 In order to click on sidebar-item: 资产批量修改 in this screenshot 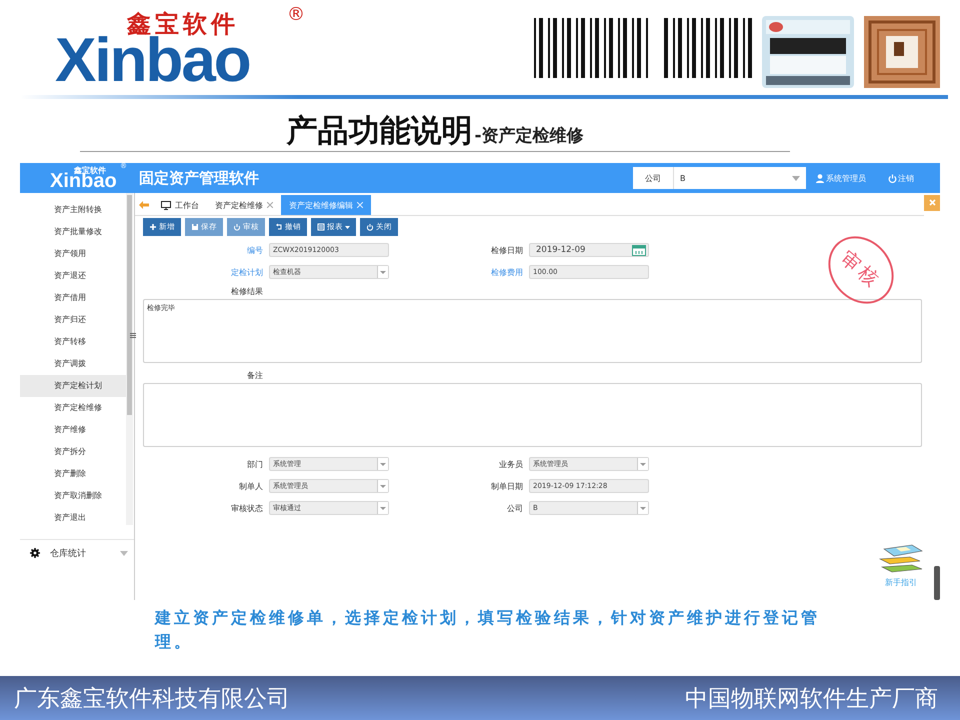, I will do `click(73, 232)`.